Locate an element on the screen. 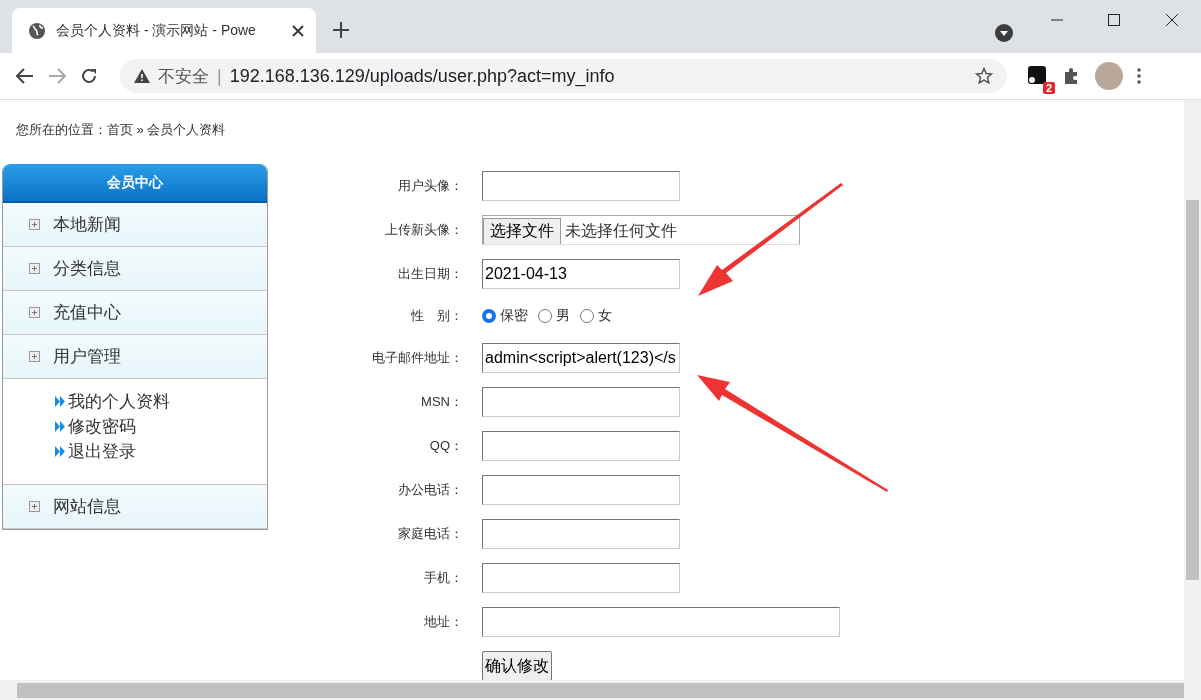  radio-label: 保密 is located at coordinates (514, 316).